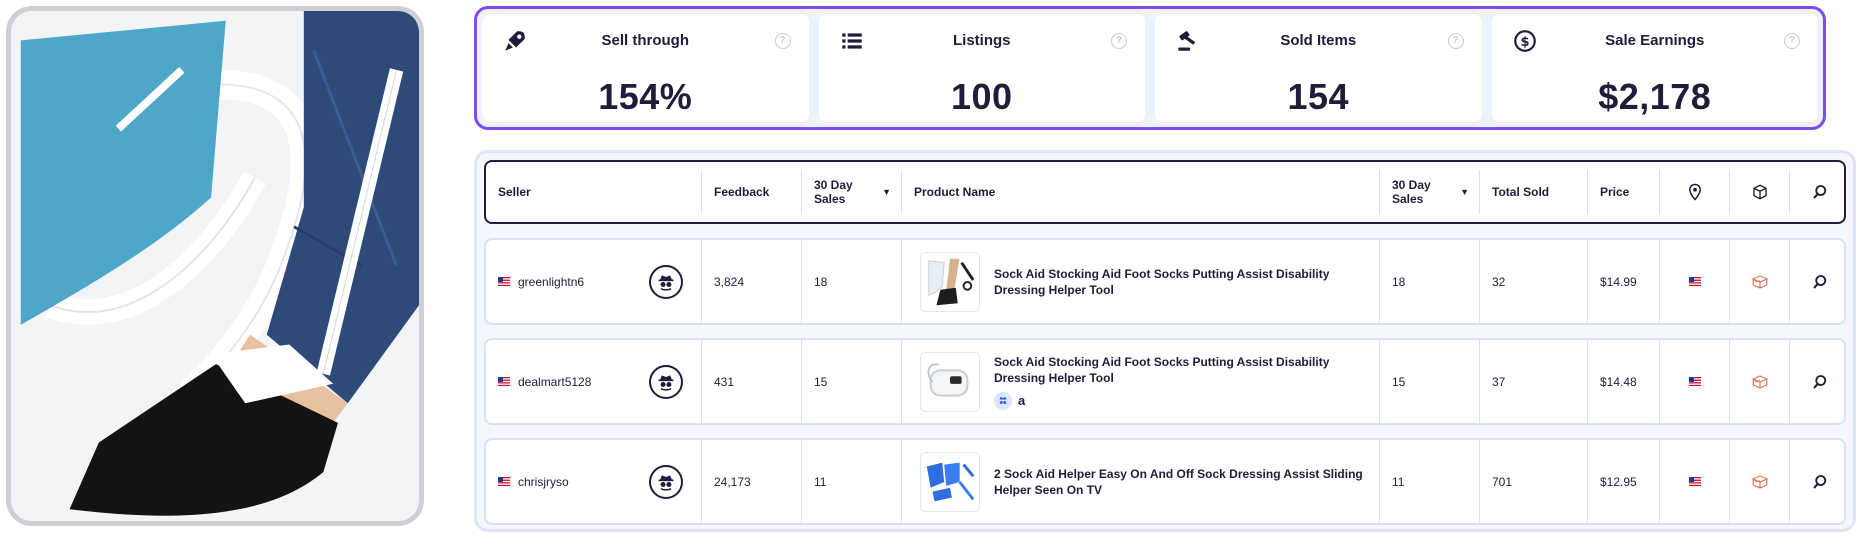 This screenshot has width=1862, height=538. I want to click on total-sold-cell: 32, so click(1534, 281).